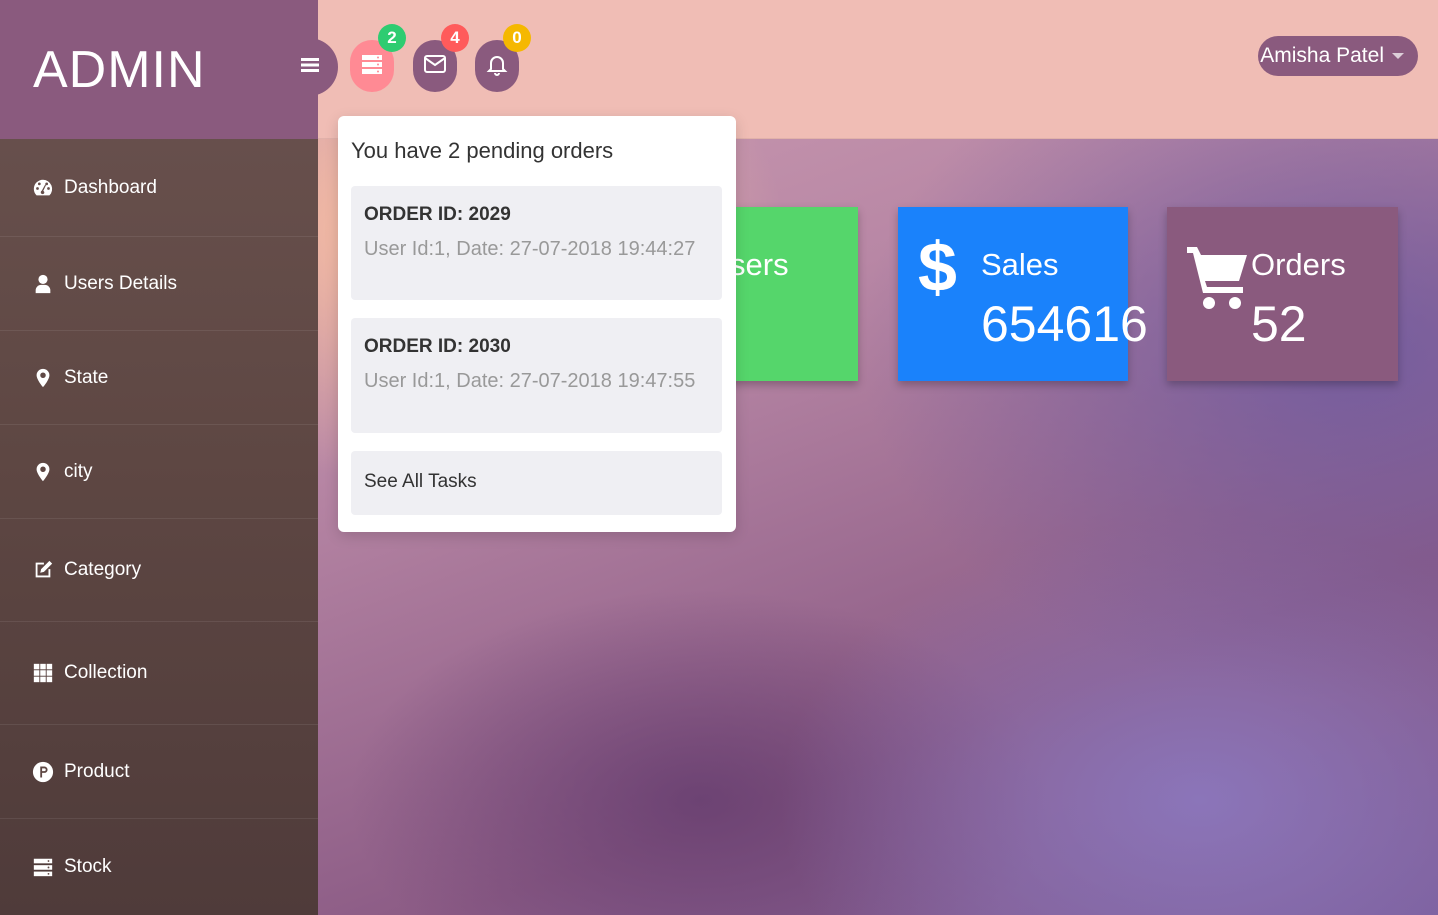 This screenshot has width=1438, height=915. What do you see at coordinates (497, 66) in the screenshot?
I see `bell-icon` at bounding box center [497, 66].